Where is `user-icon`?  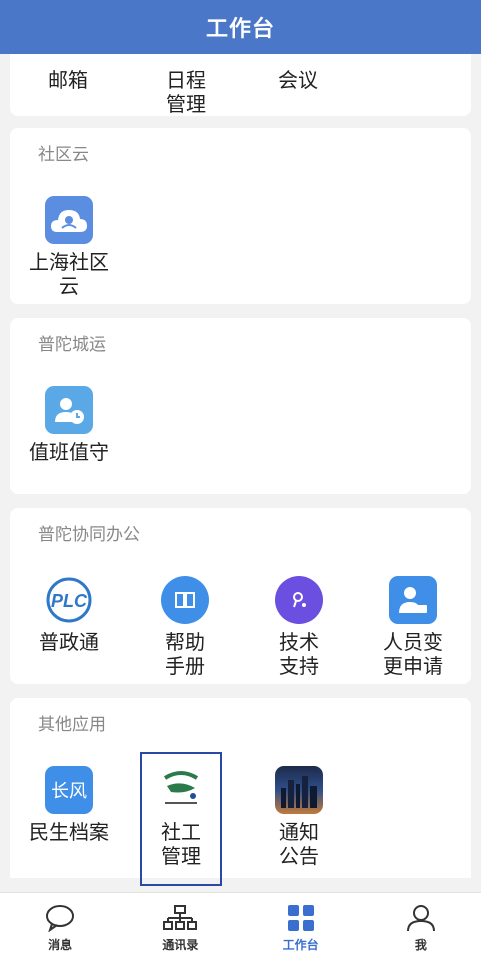
user-icon is located at coordinates (420, 918).